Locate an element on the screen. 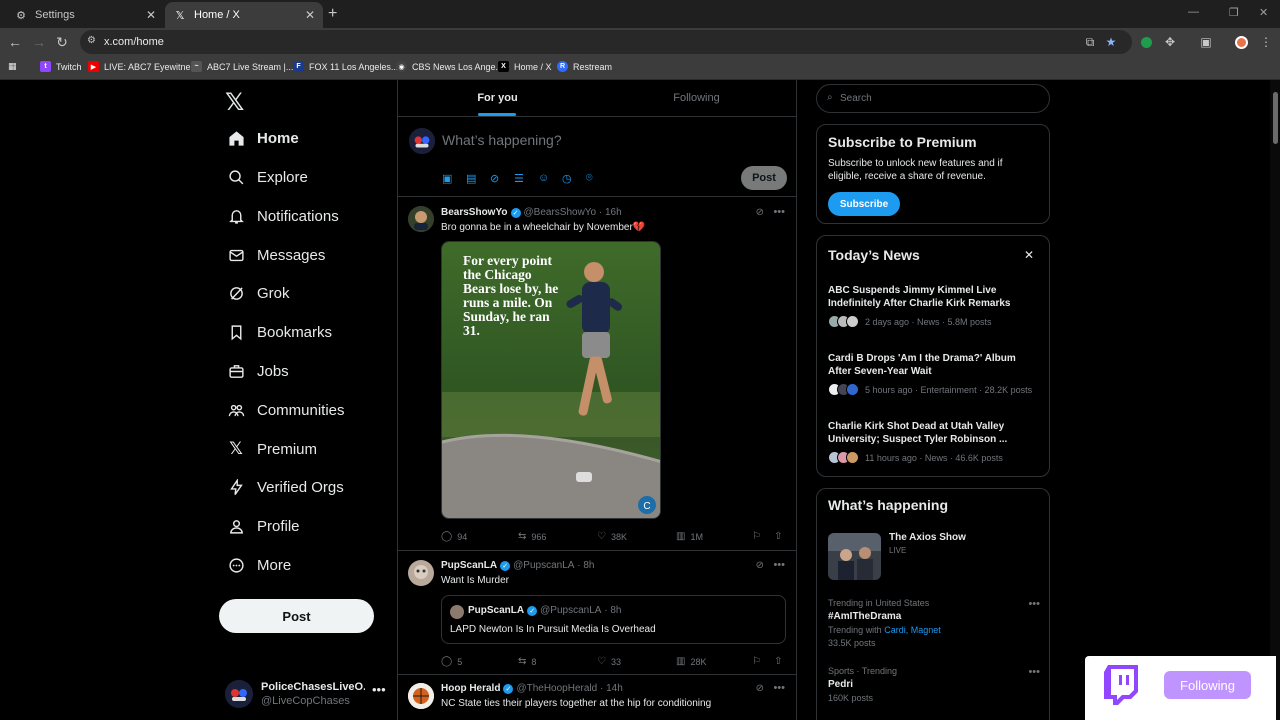  bookmark-restream: R Restream is located at coordinates (584, 66).